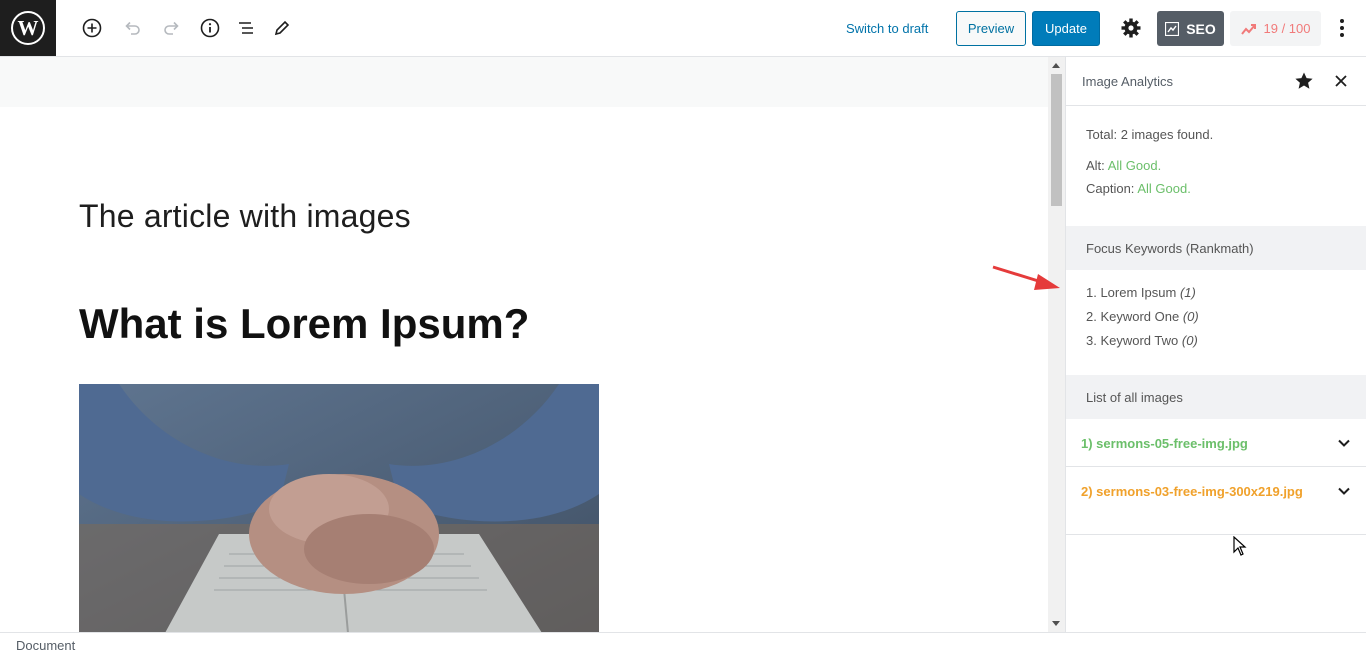 This screenshot has height=657, width=1366. Describe the element at coordinates (1056, 344) in the screenshot. I see `editor-scrollbar` at that location.